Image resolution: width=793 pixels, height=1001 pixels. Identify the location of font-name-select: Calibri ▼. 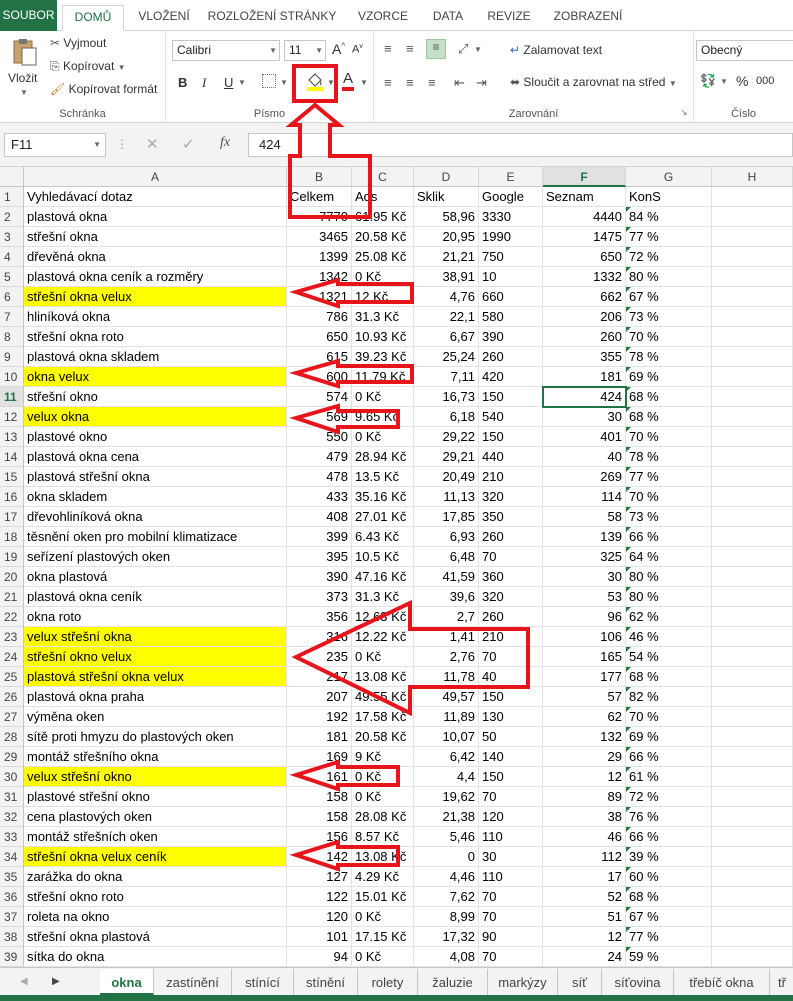
(226, 50).